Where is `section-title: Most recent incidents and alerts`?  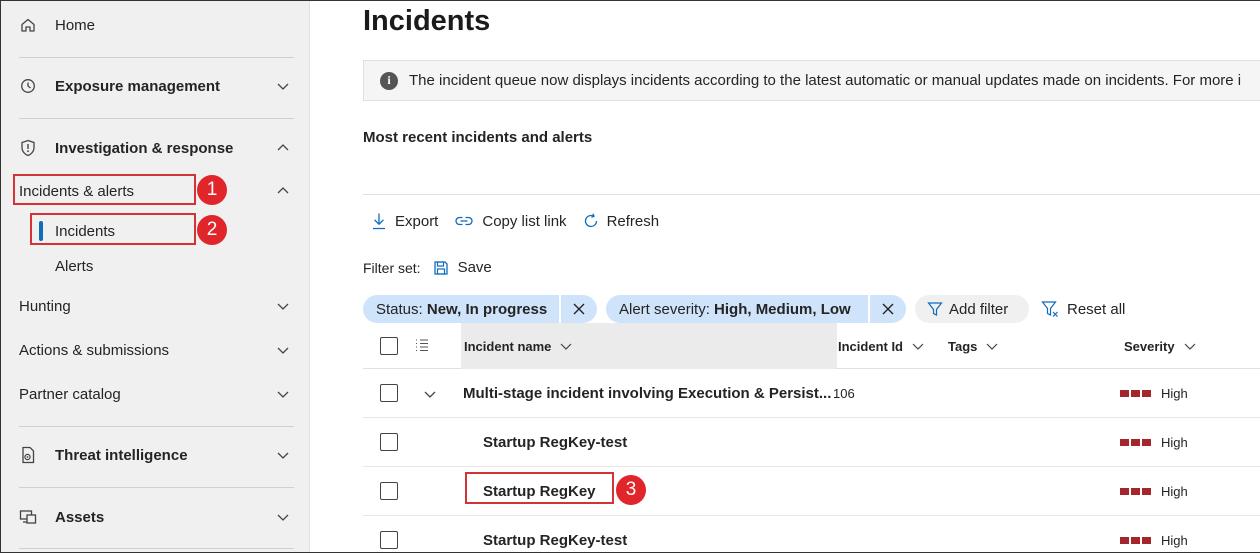 section-title: Most recent incidents and alerts is located at coordinates (478, 137).